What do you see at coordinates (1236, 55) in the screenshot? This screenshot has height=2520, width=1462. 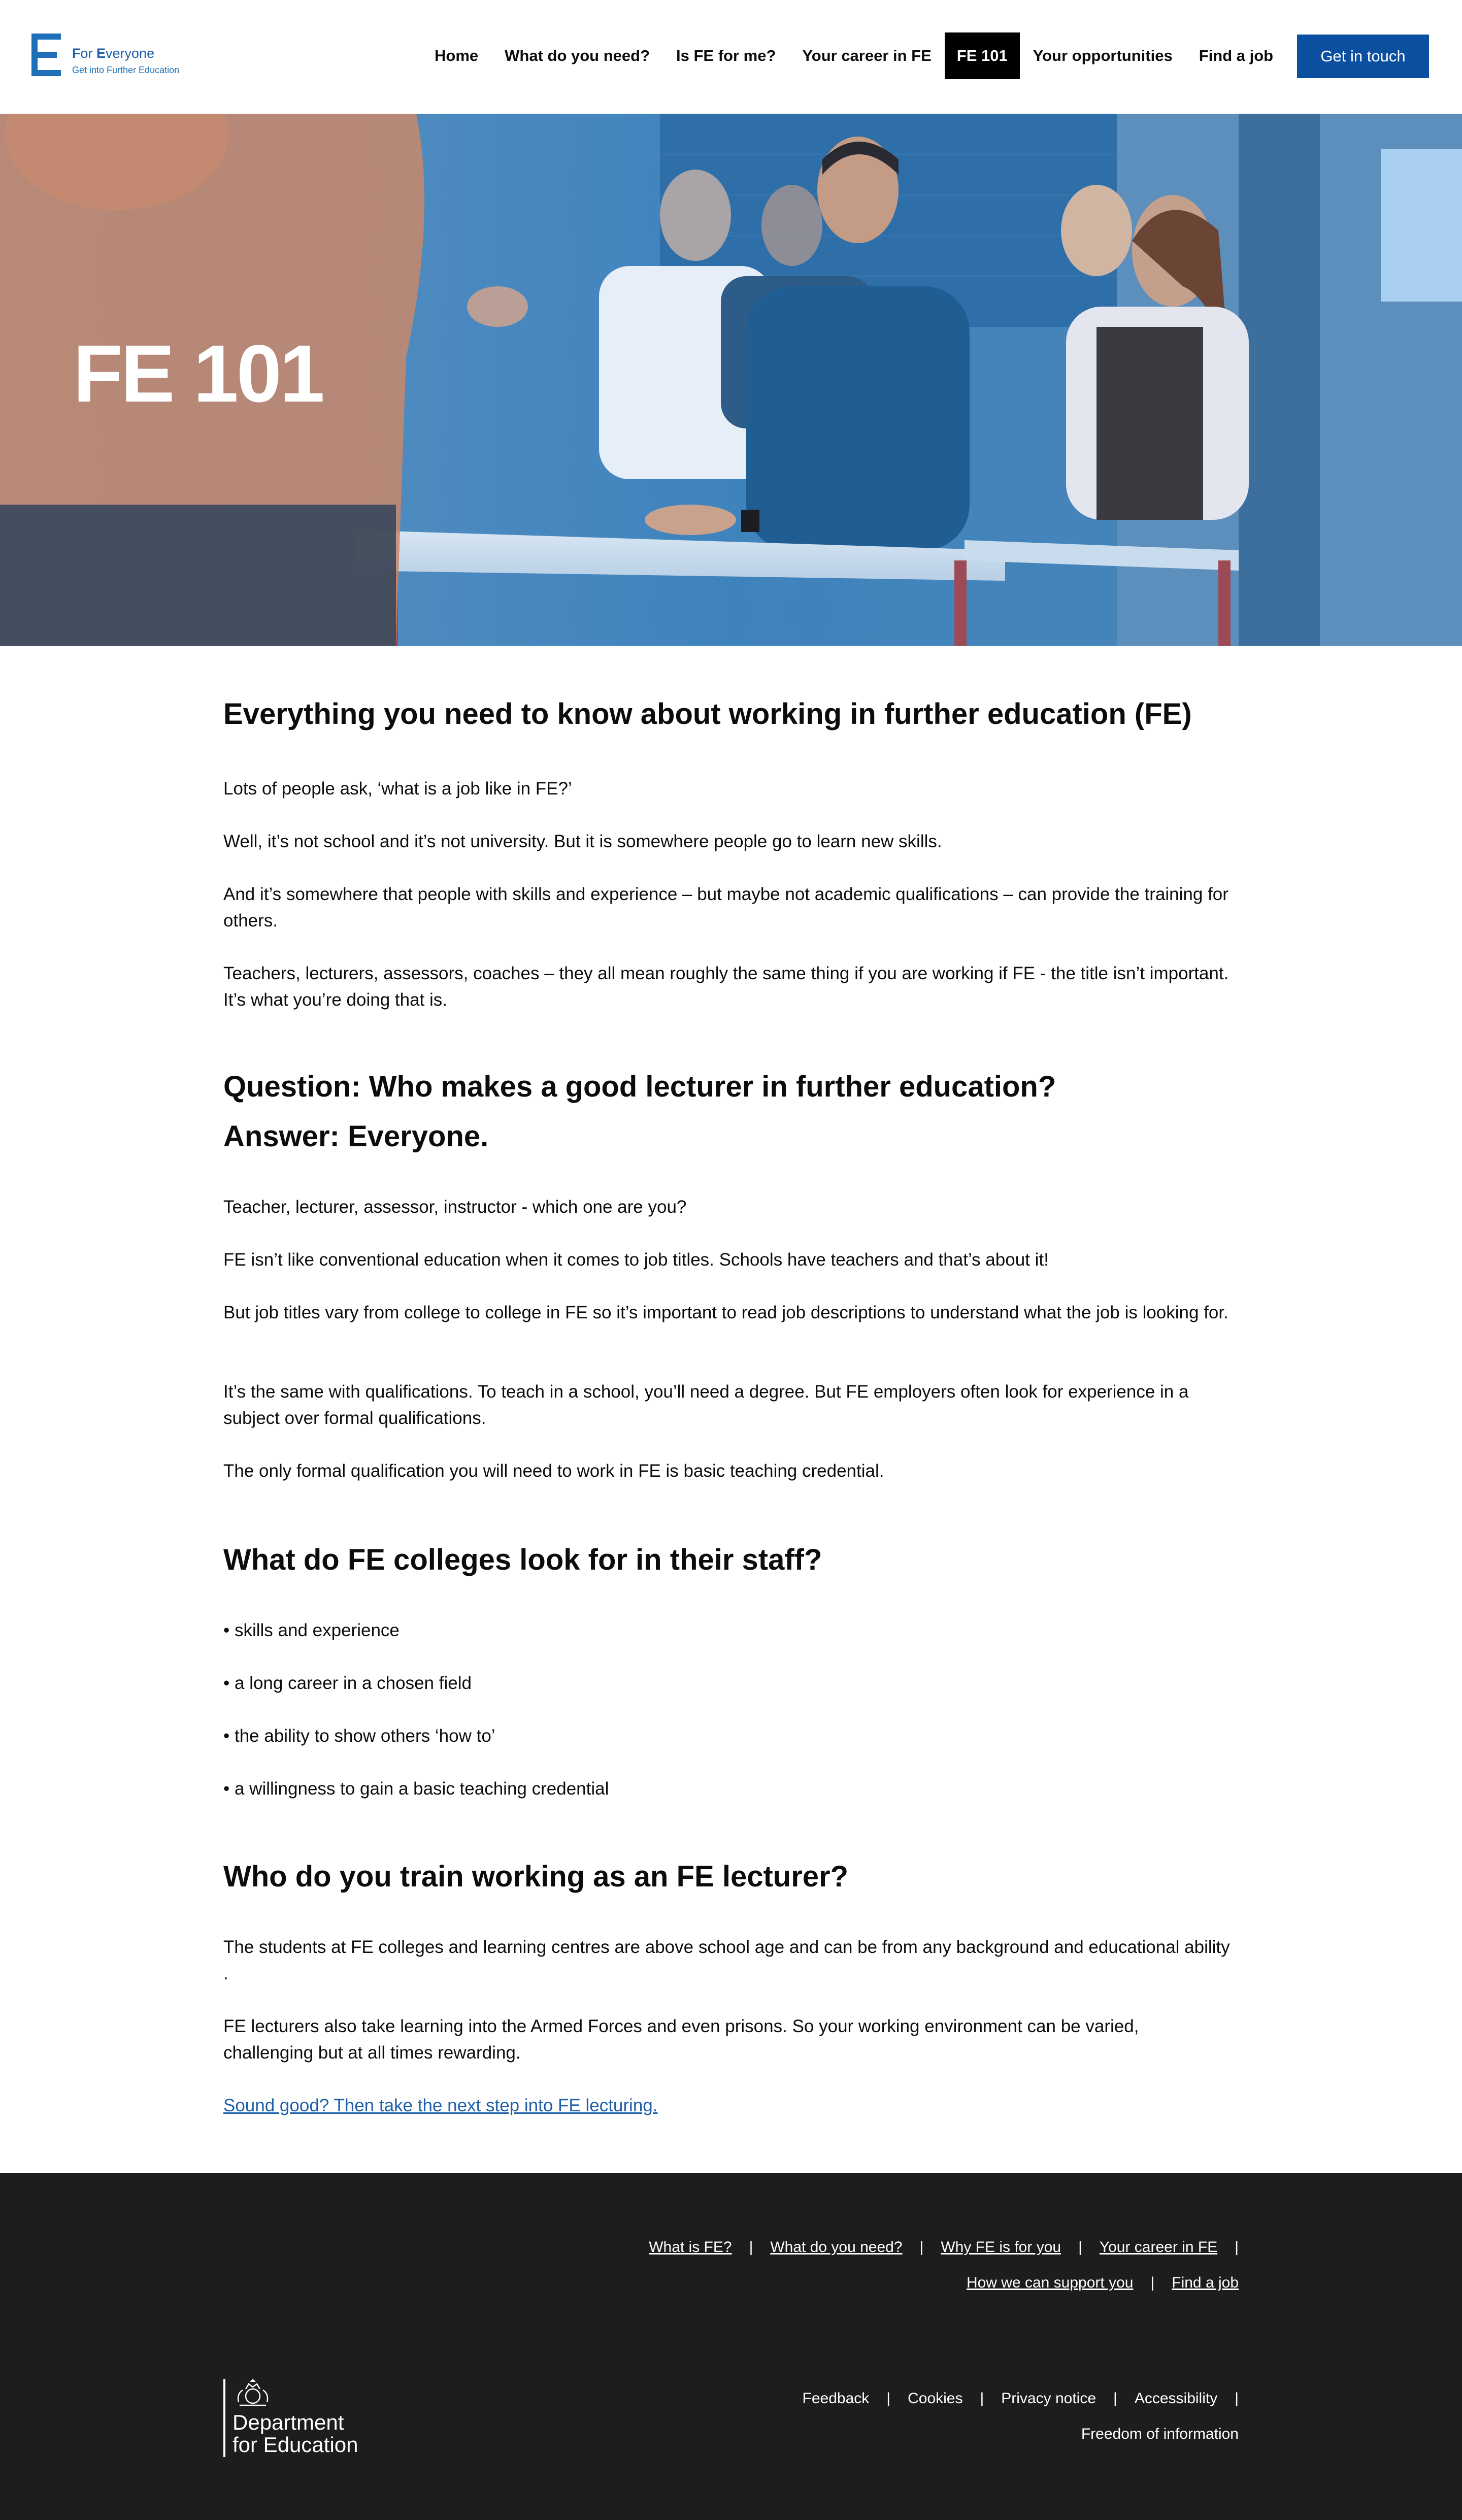 I see `nav-item-find-a-job: Find a job` at bounding box center [1236, 55].